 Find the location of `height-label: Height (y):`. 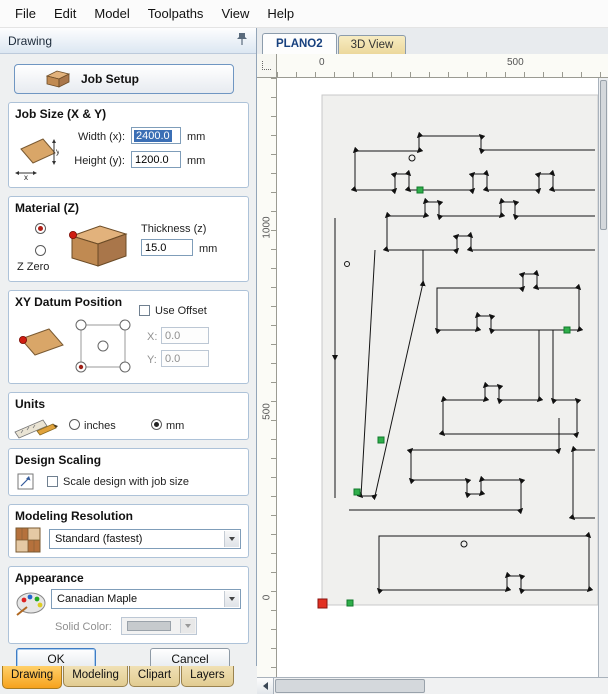

height-label: Height (y): is located at coordinates (99, 161).